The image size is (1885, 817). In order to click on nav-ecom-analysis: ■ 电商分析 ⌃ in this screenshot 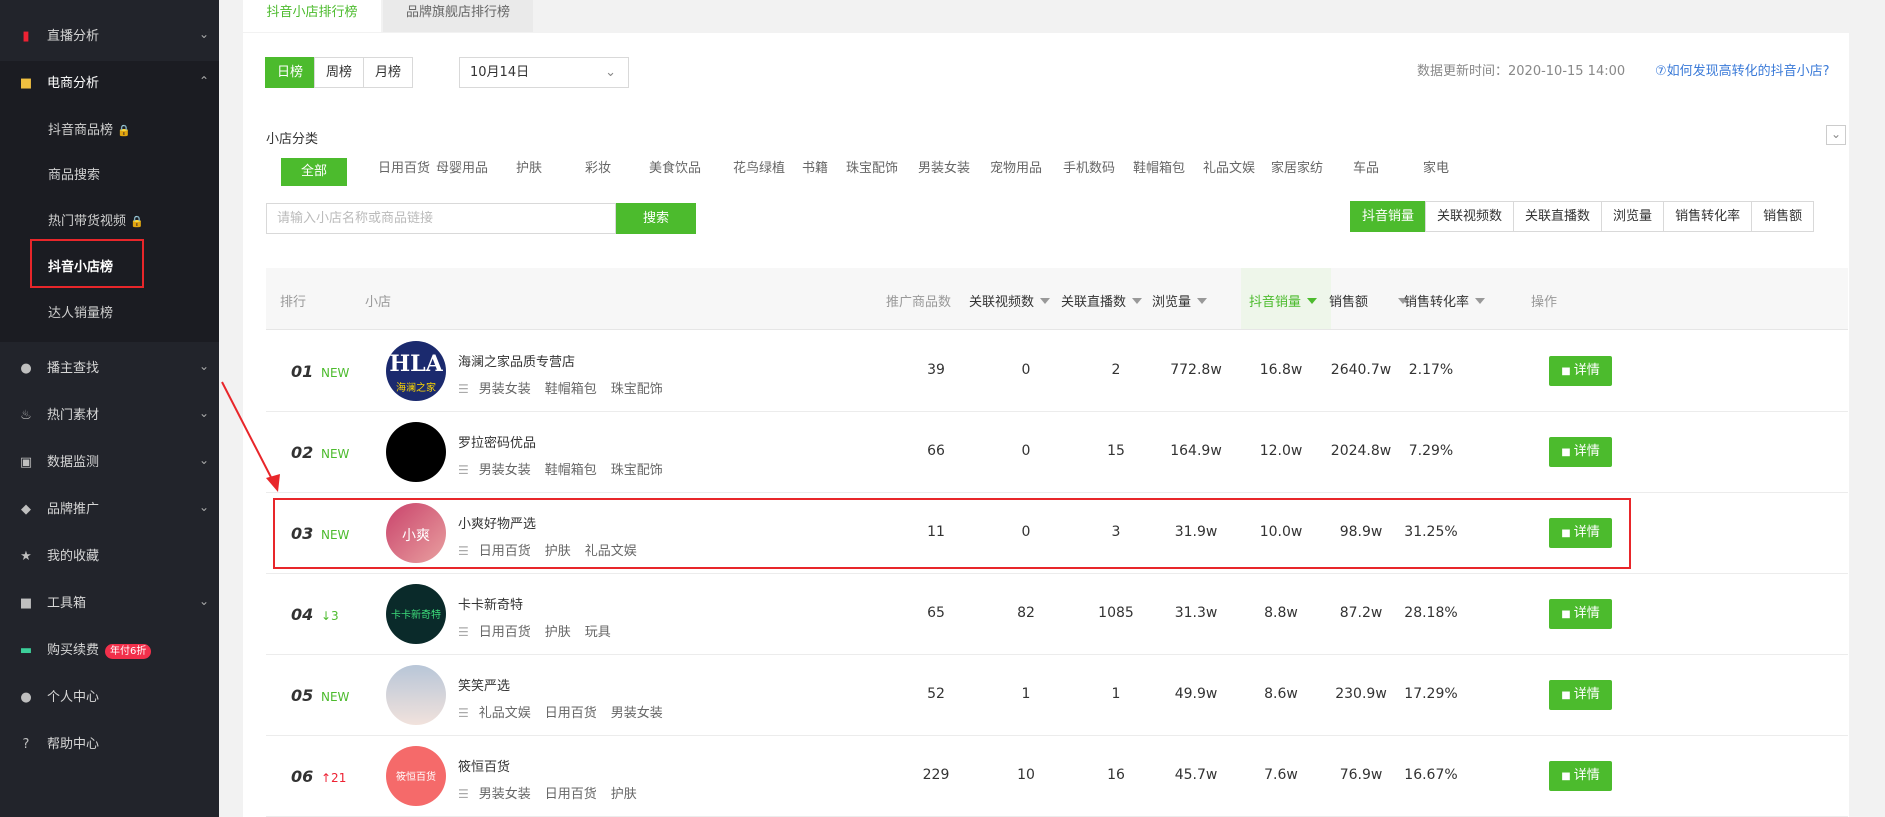, I will do `click(109, 84)`.